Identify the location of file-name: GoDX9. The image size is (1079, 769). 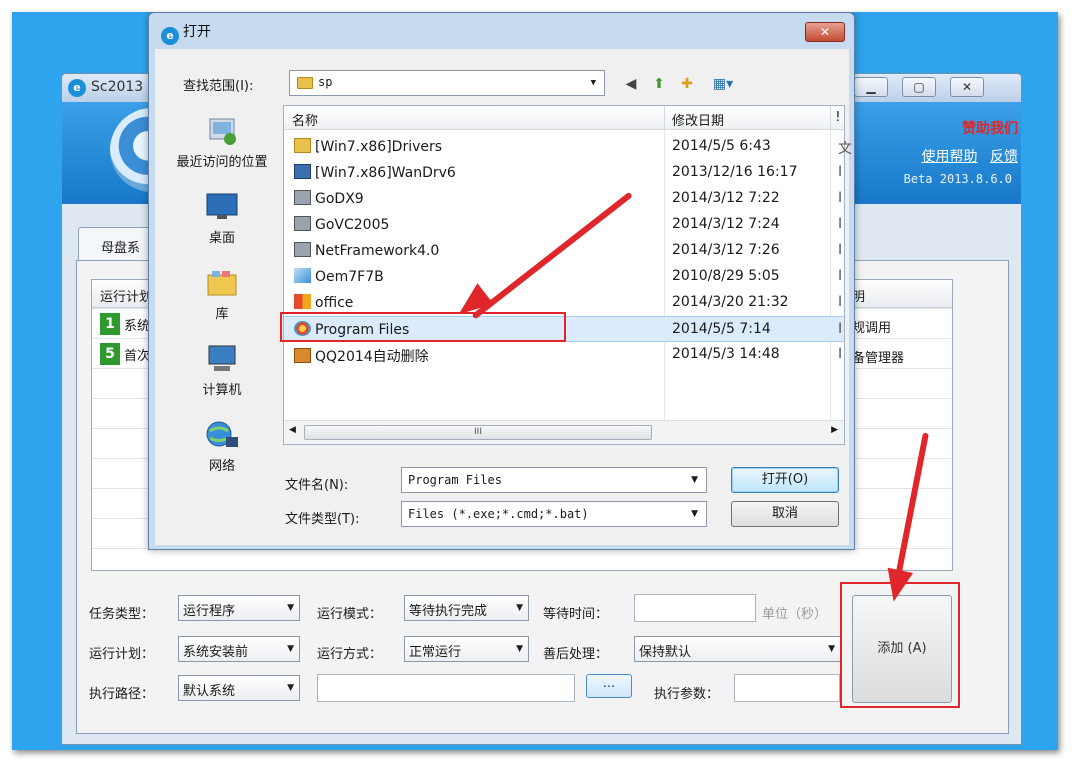
(339, 199).